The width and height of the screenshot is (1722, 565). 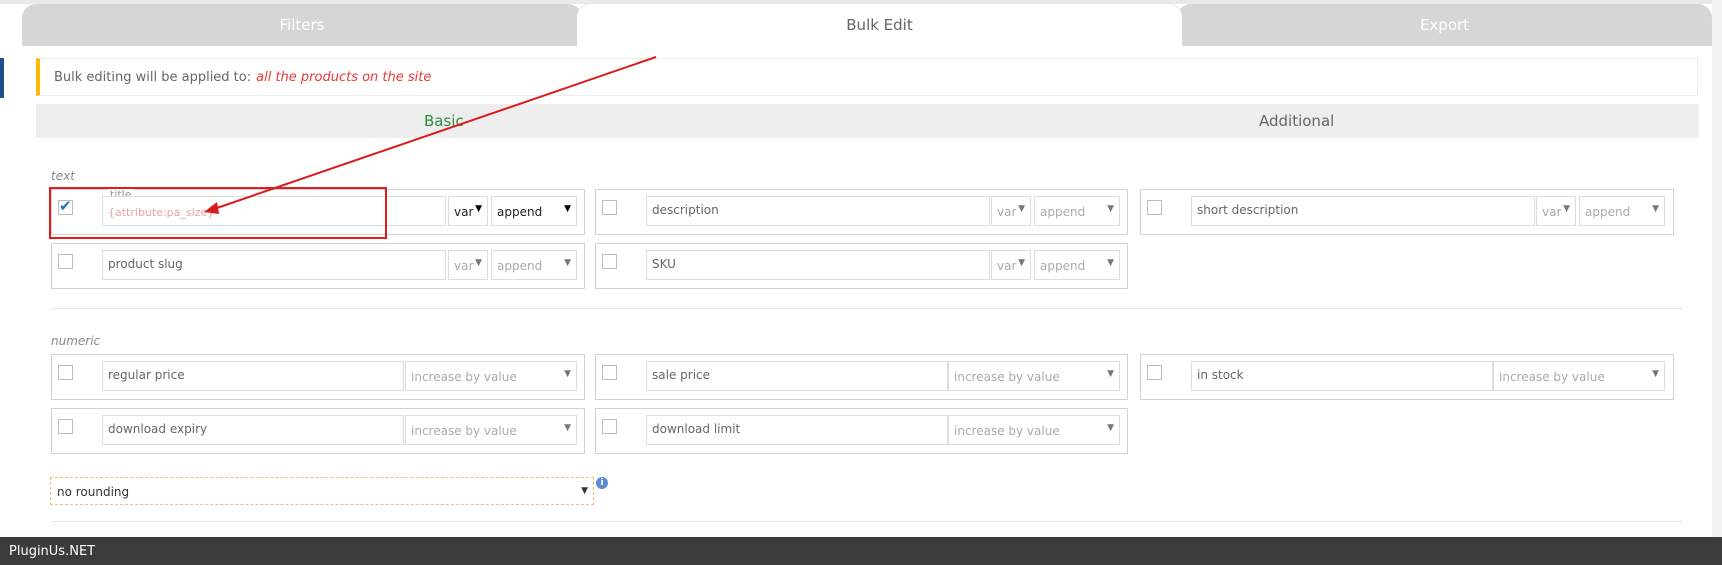 I want to click on tab-bulk-edit: Bulk Edit, so click(x=879, y=25).